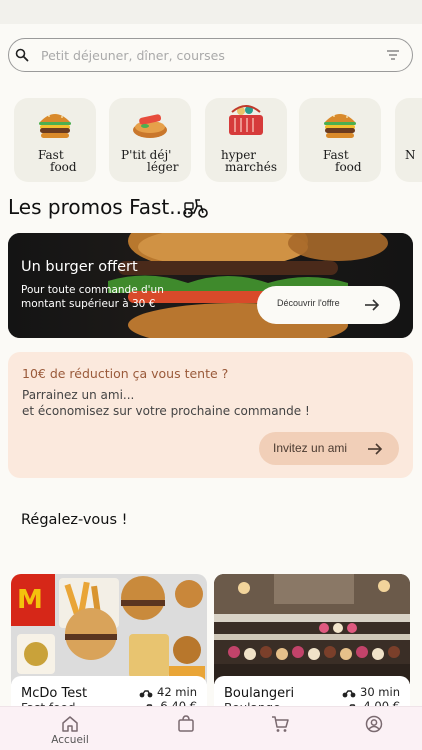 Image resolution: width=422 pixels, height=750 pixels. What do you see at coordinates (246, 140) in the screenshot?
I see `category-hypermarches: hyper marchés` at bounding box center [246, 140].